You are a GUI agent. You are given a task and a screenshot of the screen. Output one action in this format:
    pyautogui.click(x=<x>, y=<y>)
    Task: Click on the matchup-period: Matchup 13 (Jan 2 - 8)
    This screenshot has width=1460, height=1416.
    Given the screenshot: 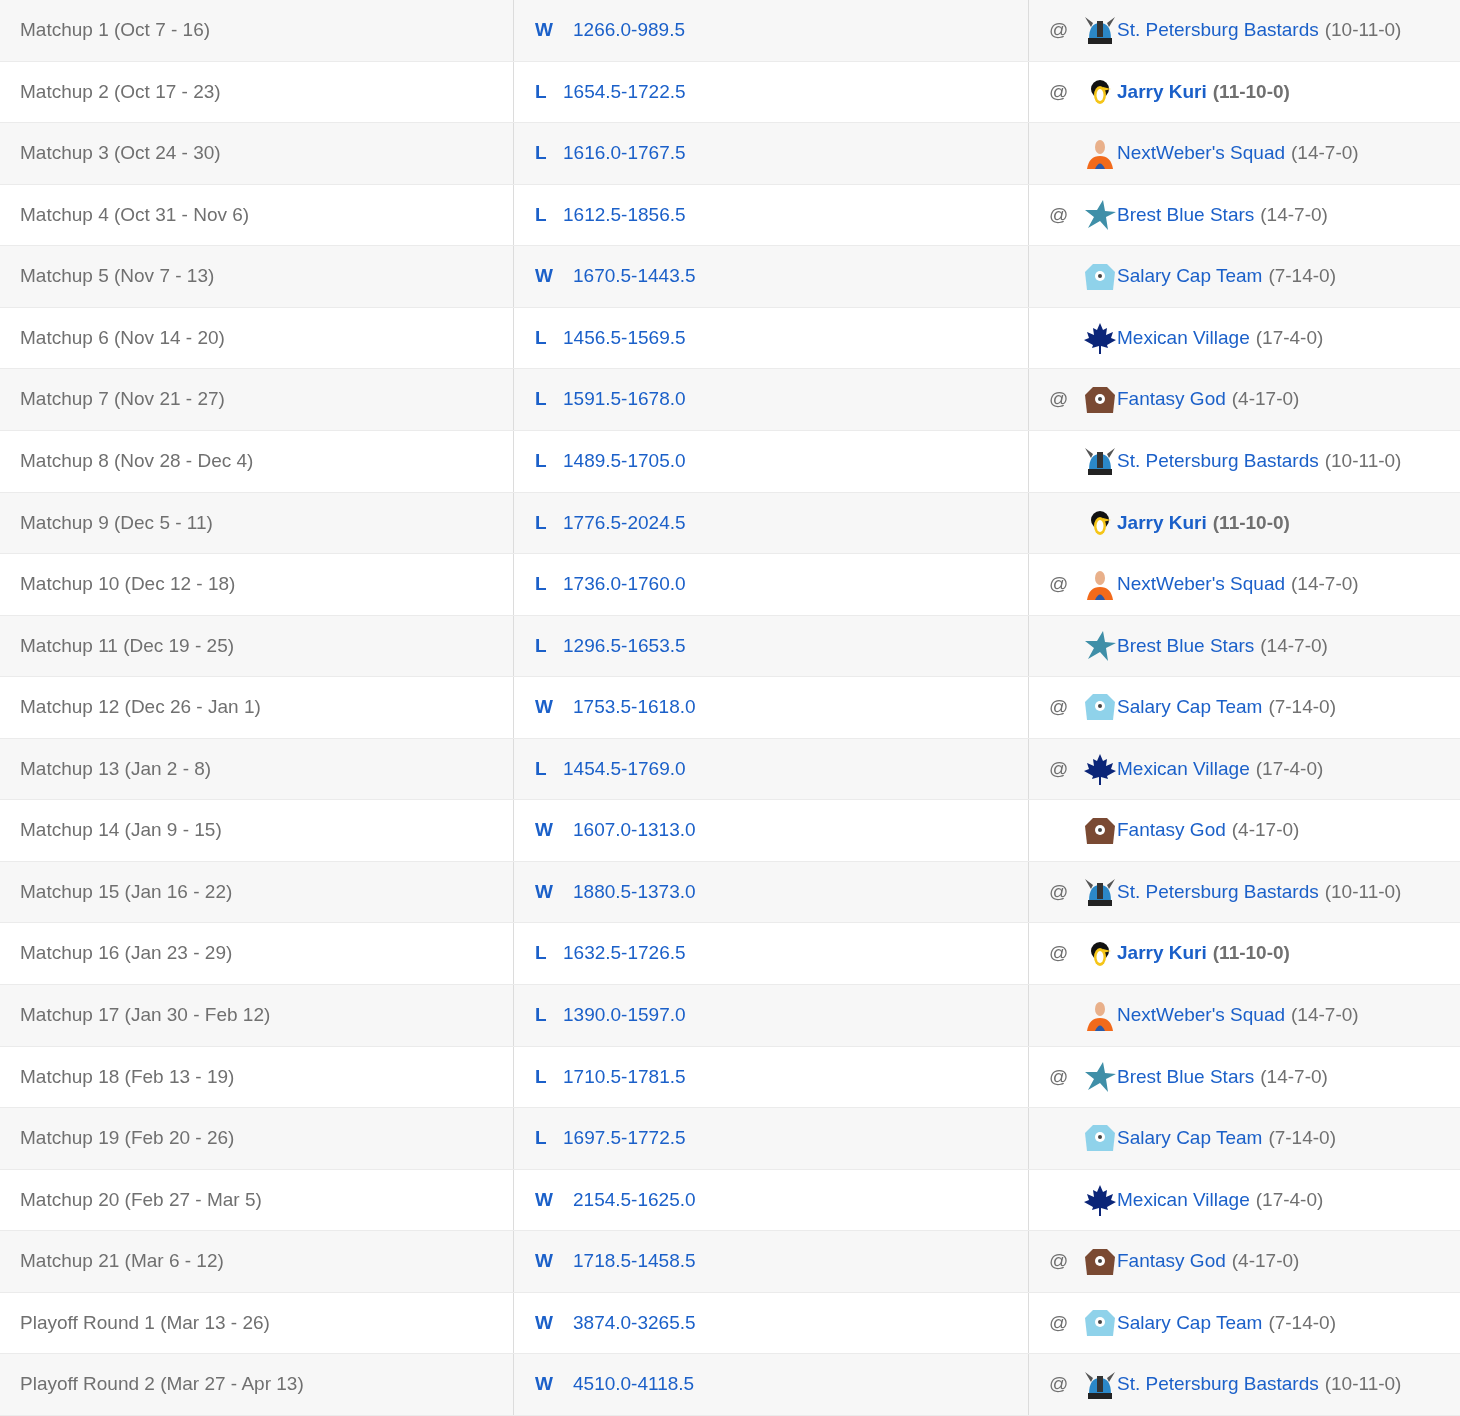 What is the action you would take?
    pyautogui.click(x=116, y=768)
    